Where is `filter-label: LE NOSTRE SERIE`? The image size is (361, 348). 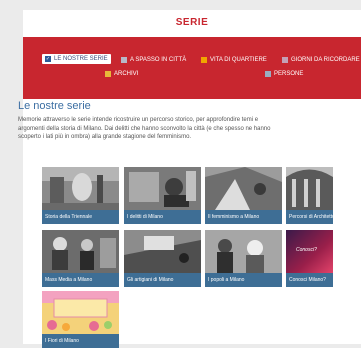
filter-label: LE NOSTRE SERIE is located at coordinates (81, 59).